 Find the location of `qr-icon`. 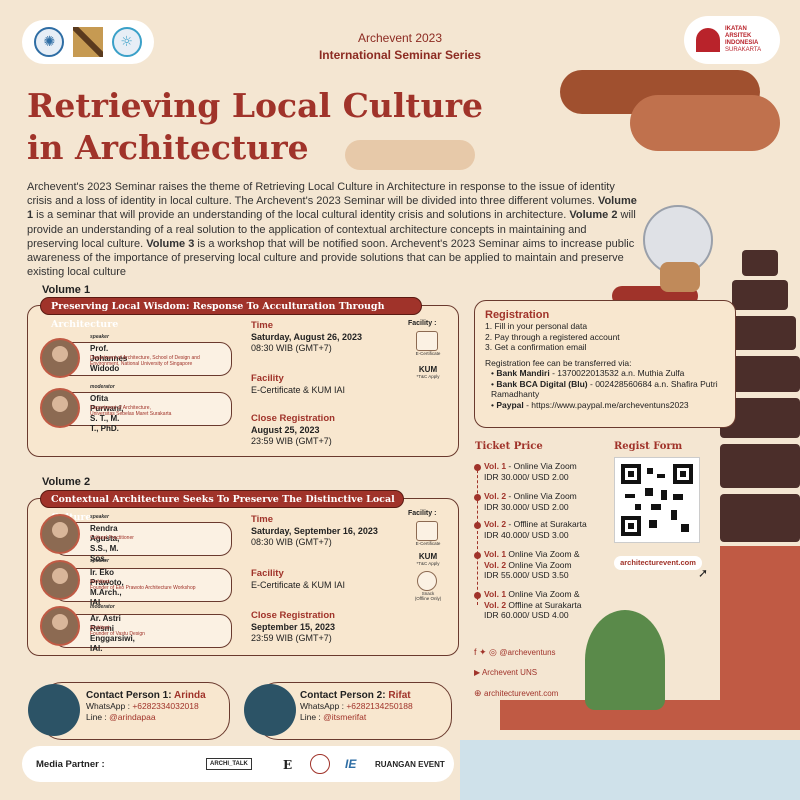

qr-icon is located at coordinates (657, 500).